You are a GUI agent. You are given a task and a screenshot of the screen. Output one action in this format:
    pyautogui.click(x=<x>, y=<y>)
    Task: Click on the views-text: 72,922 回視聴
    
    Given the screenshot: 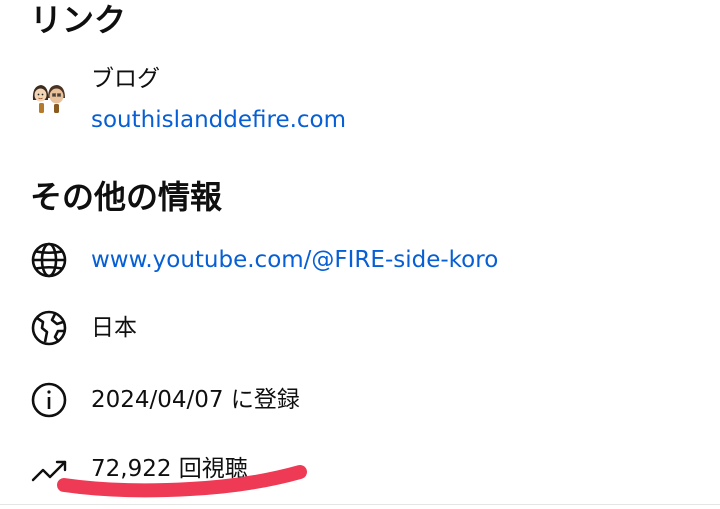 What is the action you would take?
    pyautogui.click(x=169, y=469)
    